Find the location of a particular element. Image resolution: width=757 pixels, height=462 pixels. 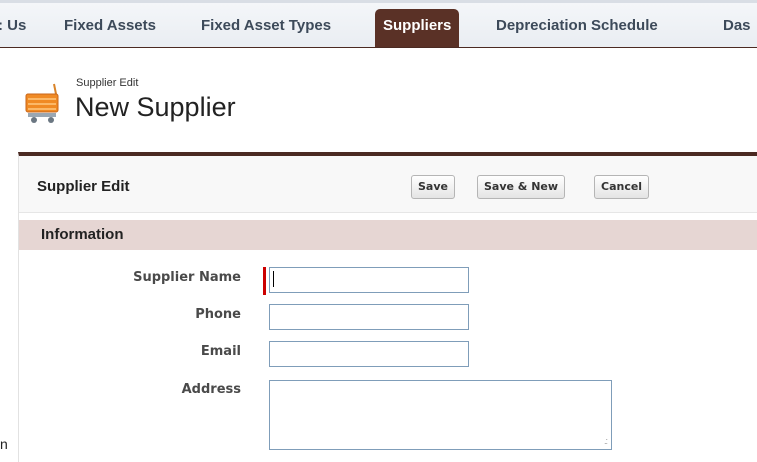

cart-icon is located at coordinates (43, 103).